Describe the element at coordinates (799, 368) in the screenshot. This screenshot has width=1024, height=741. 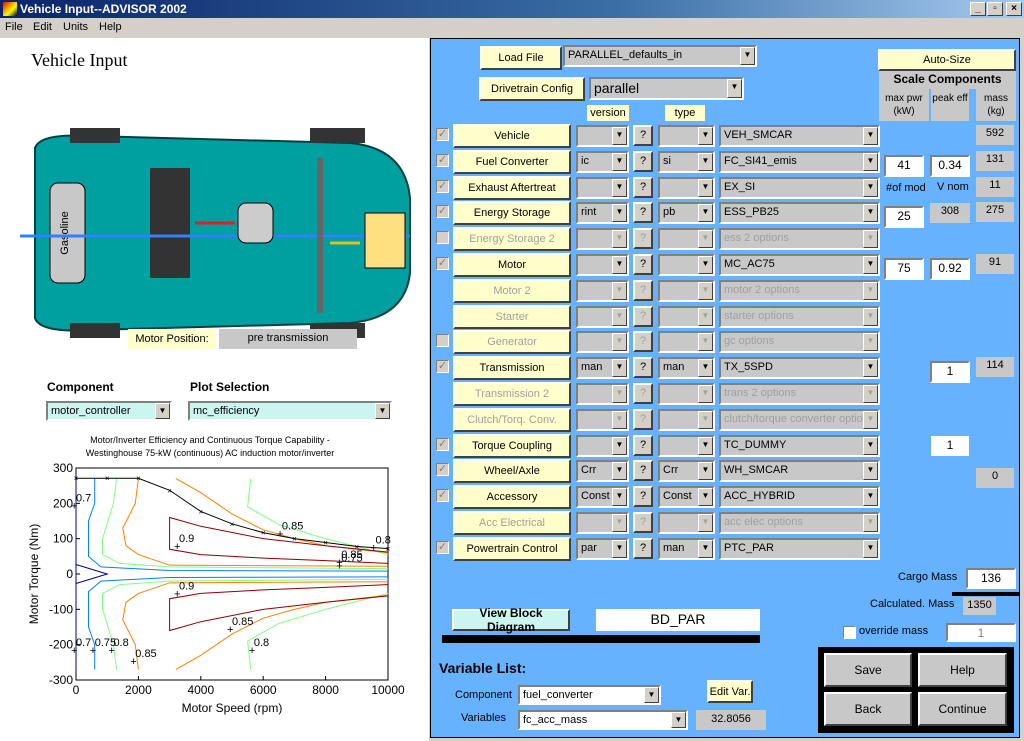
I see `file-select: TX_5SPD ▼` at that location.